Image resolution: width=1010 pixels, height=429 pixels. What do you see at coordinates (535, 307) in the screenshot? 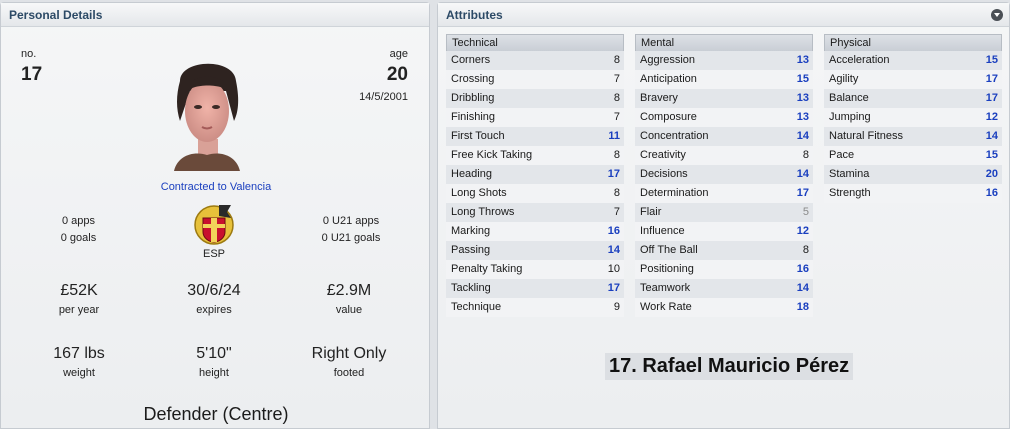
I see `attribute-row: Technique 9` at bounding box center [535, 307].